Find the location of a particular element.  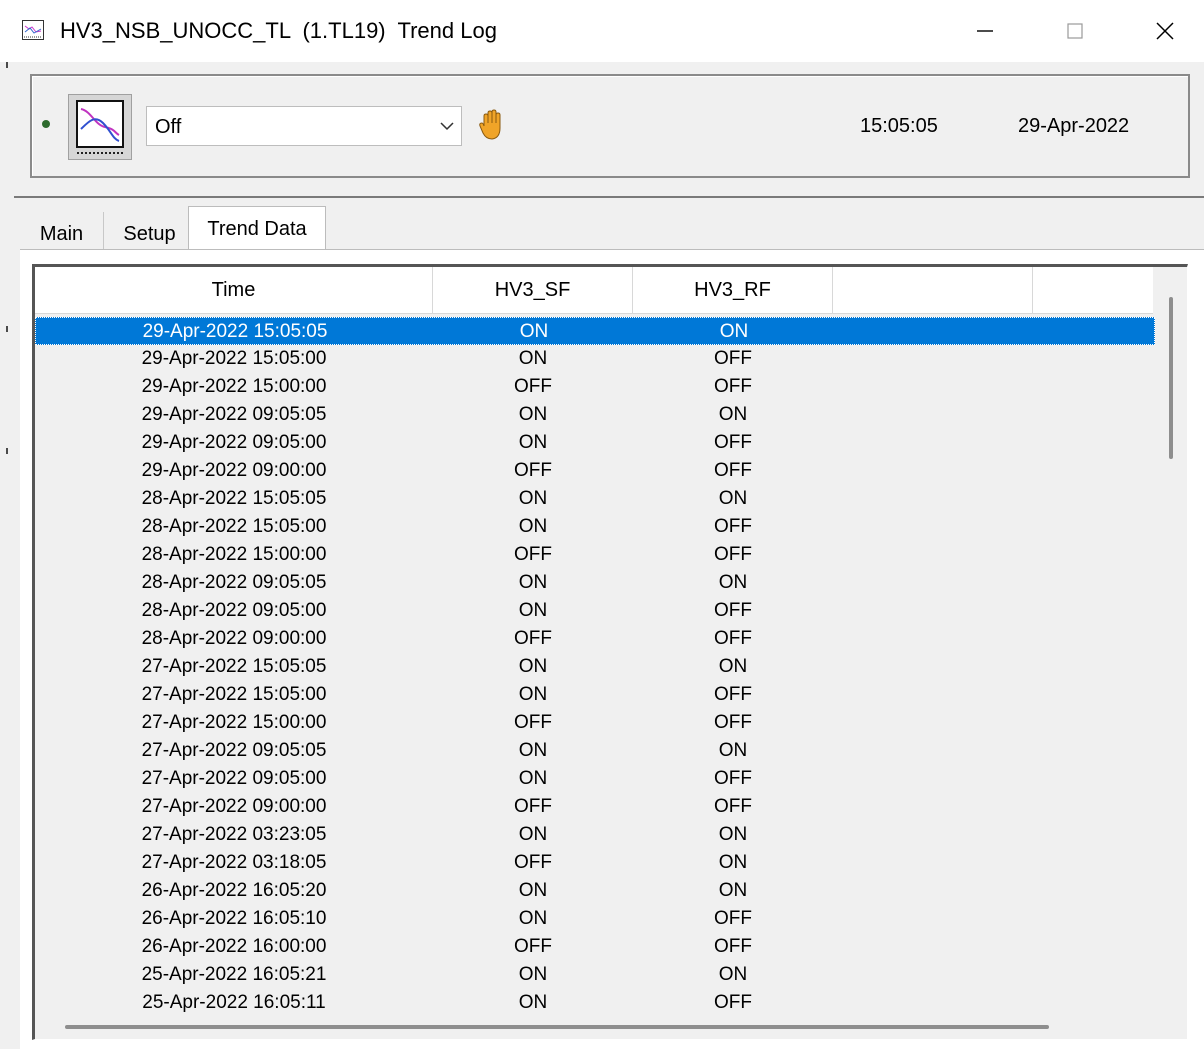

table-row: 29-Apr-2022 09:00:00 OFF OFF is located at coordinates (595, 471).